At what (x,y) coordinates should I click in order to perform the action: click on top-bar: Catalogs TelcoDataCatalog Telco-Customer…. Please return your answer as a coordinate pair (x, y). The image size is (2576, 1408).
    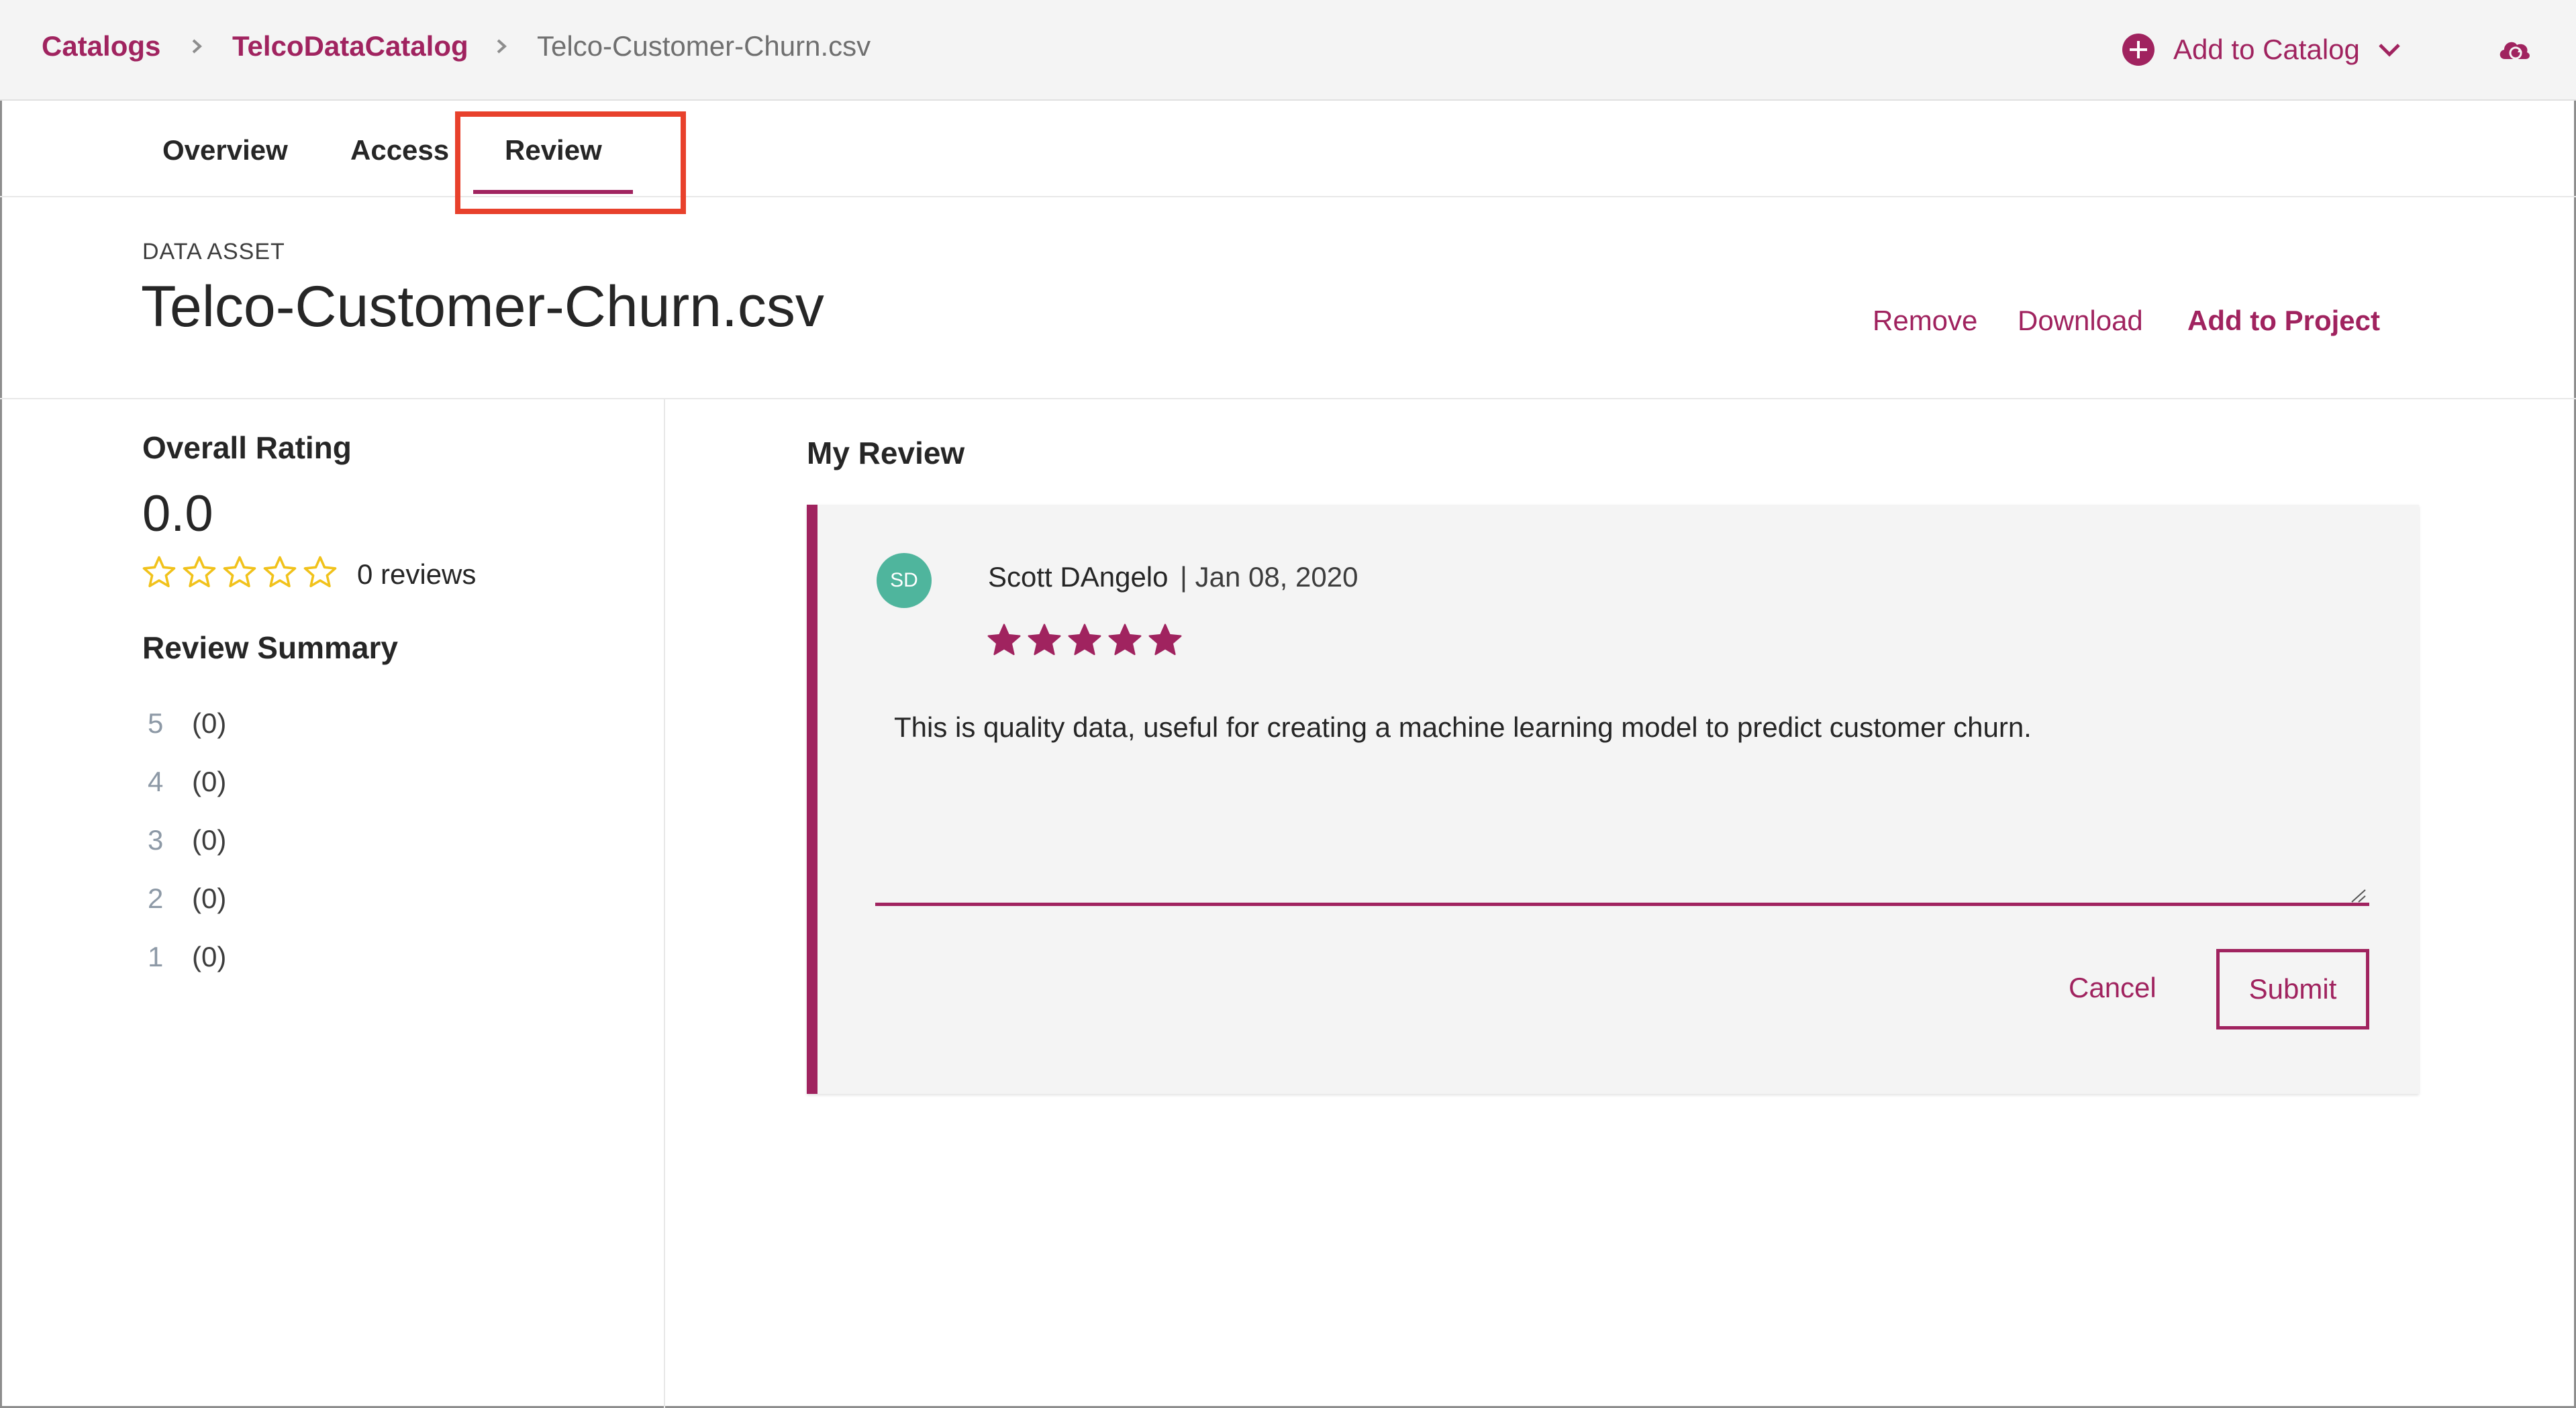
    Looking at the image, I should click on (1288, 50).